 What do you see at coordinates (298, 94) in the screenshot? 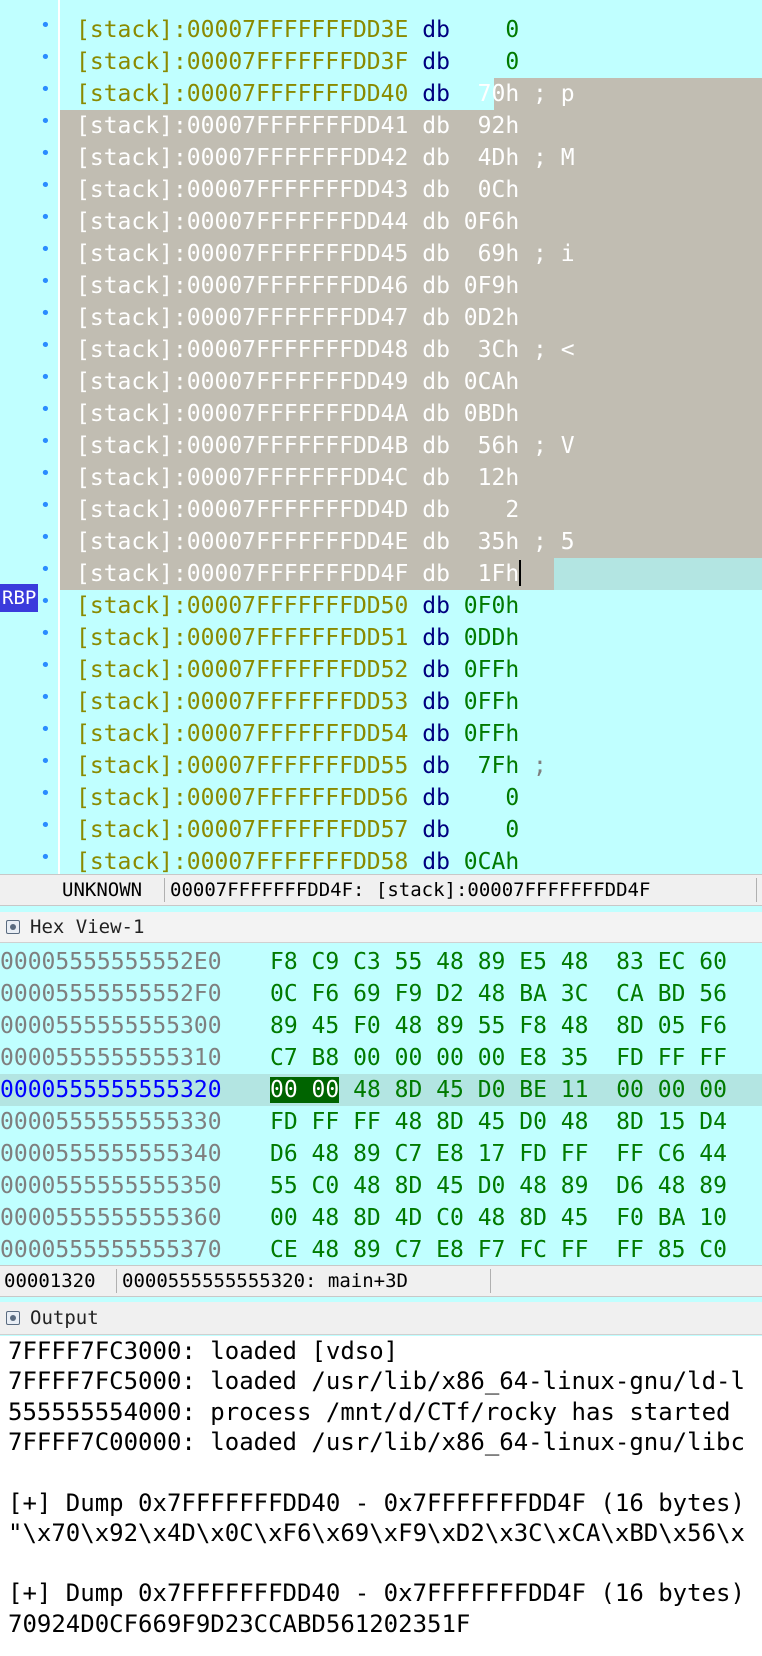
I see `stack-address: 00007FFFFFFFDD40` at bounding box center [298, 94].